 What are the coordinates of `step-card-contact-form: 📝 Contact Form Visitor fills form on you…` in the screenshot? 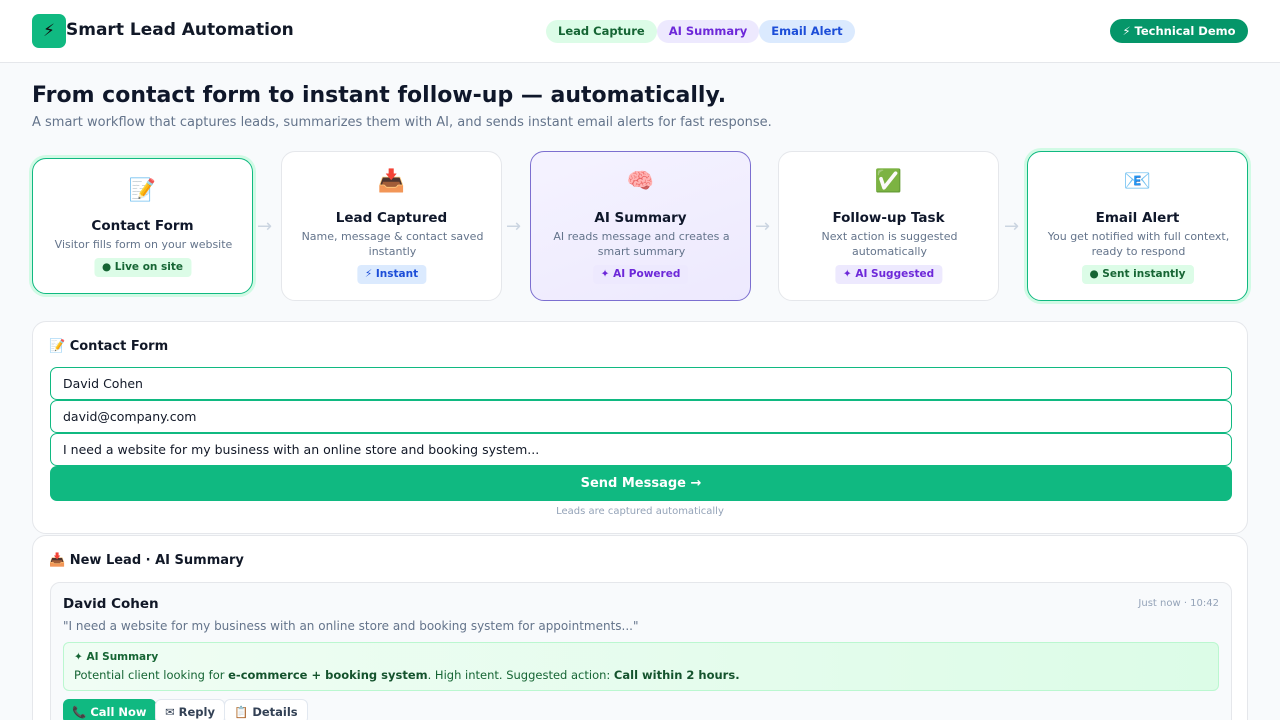 It's located at (142, 226).